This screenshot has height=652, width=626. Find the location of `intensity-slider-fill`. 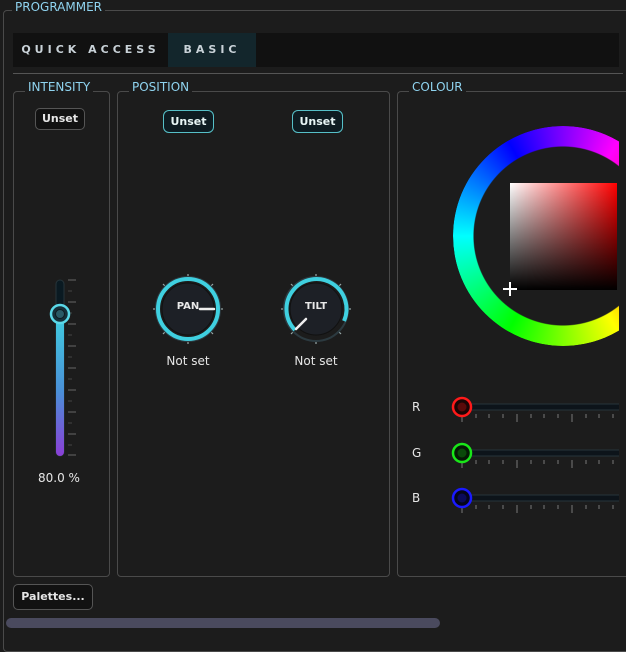

intensity-slider-fill is located at coordinates (60, 384).